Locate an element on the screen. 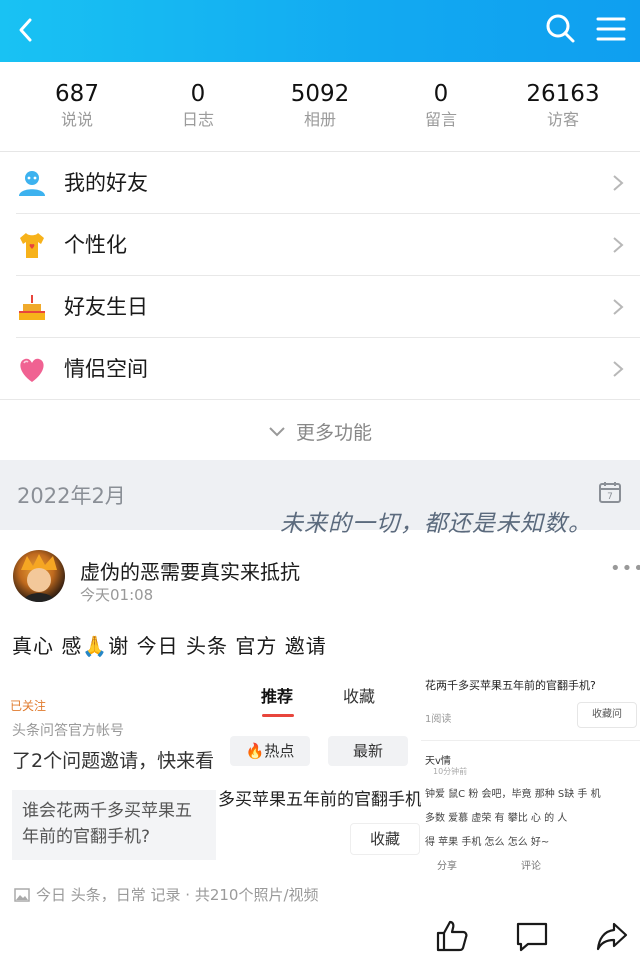 The image size is (640, 968). like-icon is located at coordinates (452, 936).